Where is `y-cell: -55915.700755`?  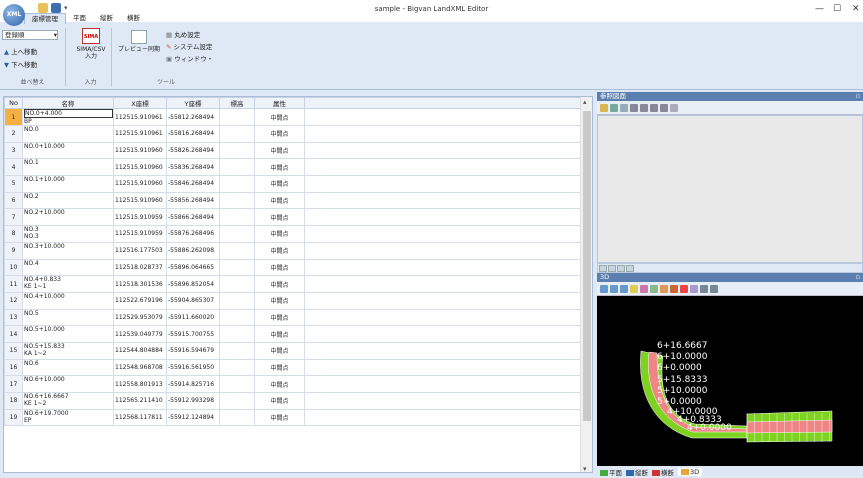
y-cell: -55915.700755 is located at coordinates (193, 334).